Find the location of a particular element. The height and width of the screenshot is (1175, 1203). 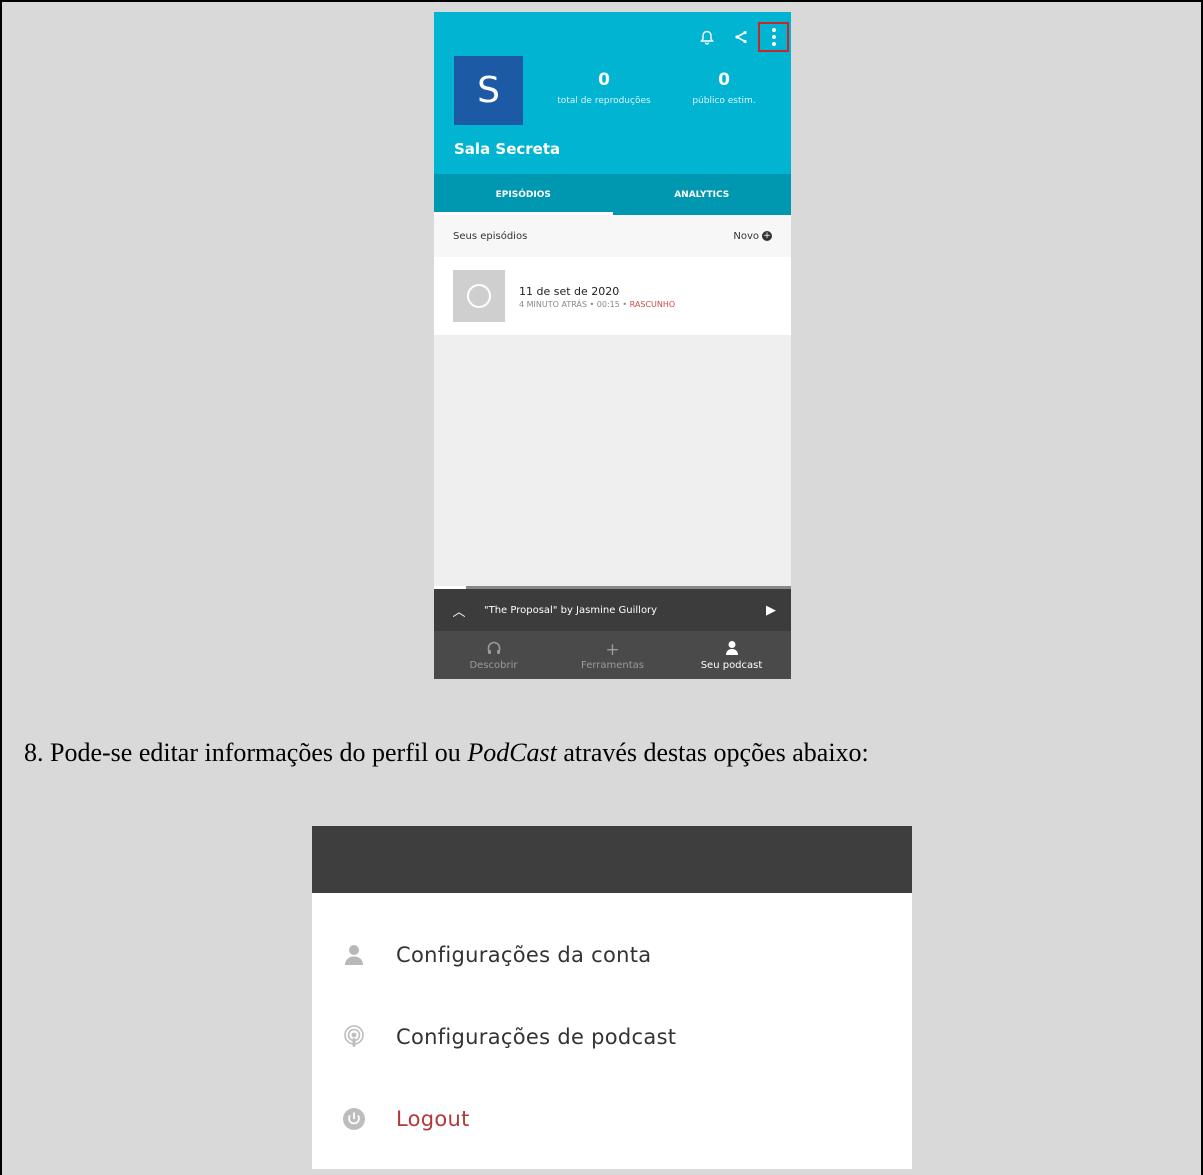

podcast-avatar: S is located at coordinates (488, 90).